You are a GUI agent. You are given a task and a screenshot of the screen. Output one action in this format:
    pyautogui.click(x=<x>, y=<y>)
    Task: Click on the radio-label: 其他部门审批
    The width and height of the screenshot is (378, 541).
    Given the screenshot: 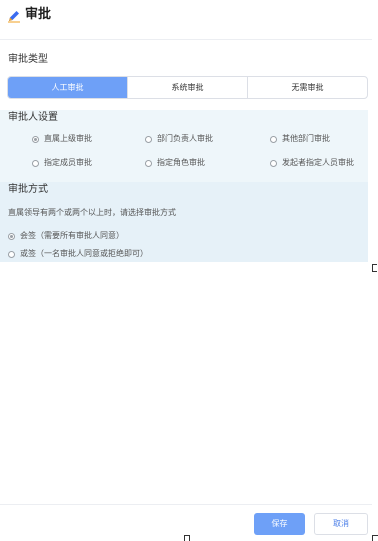 What is the action you would take?
    pyautogui.click(x=306, y=138)
    